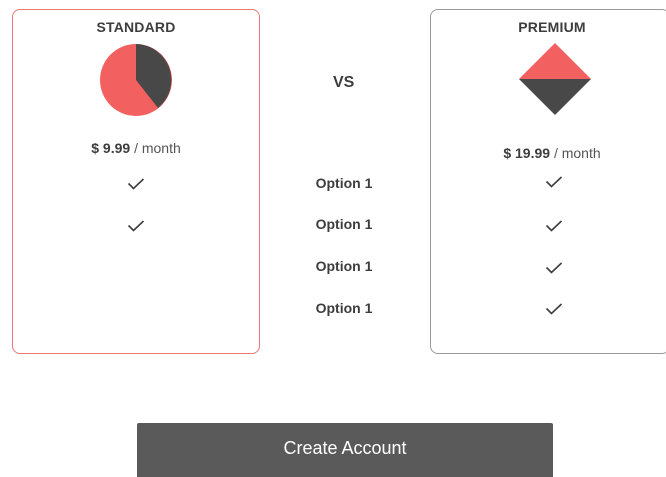 Image resolution: width=666 pixels, height=477 pixels. Describe the element at coordinates (157, 148) in the screenshot. I see `standard-price-period: / month` at that location.